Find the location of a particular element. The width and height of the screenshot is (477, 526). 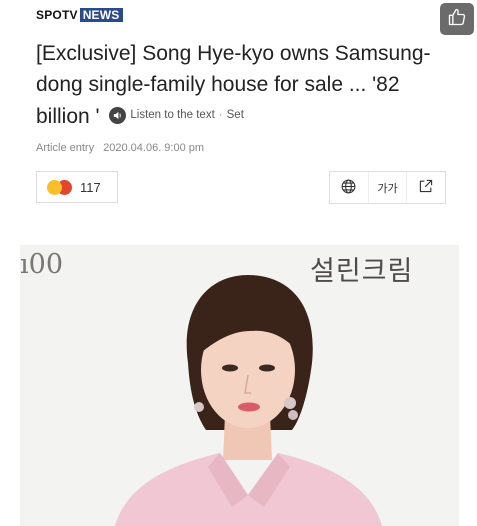

reaction-button: 117 is located at coordinates (77, 187).